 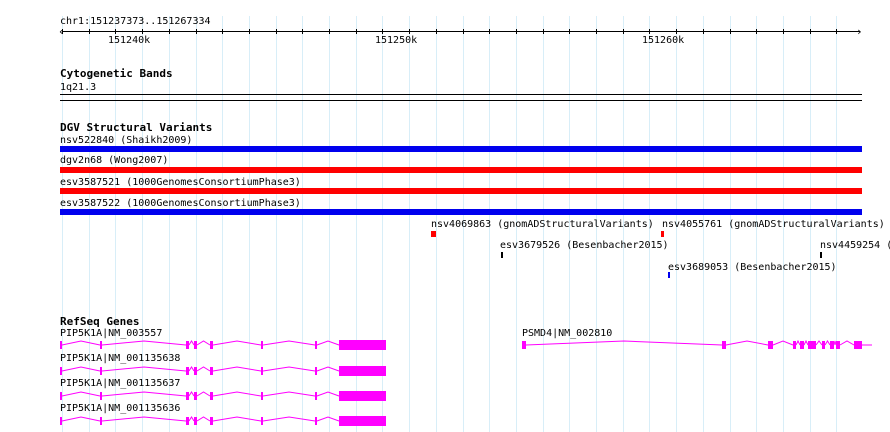 I want to click on variant-label: dgv2n68 (Wong2007), so click(x=114, y=160).